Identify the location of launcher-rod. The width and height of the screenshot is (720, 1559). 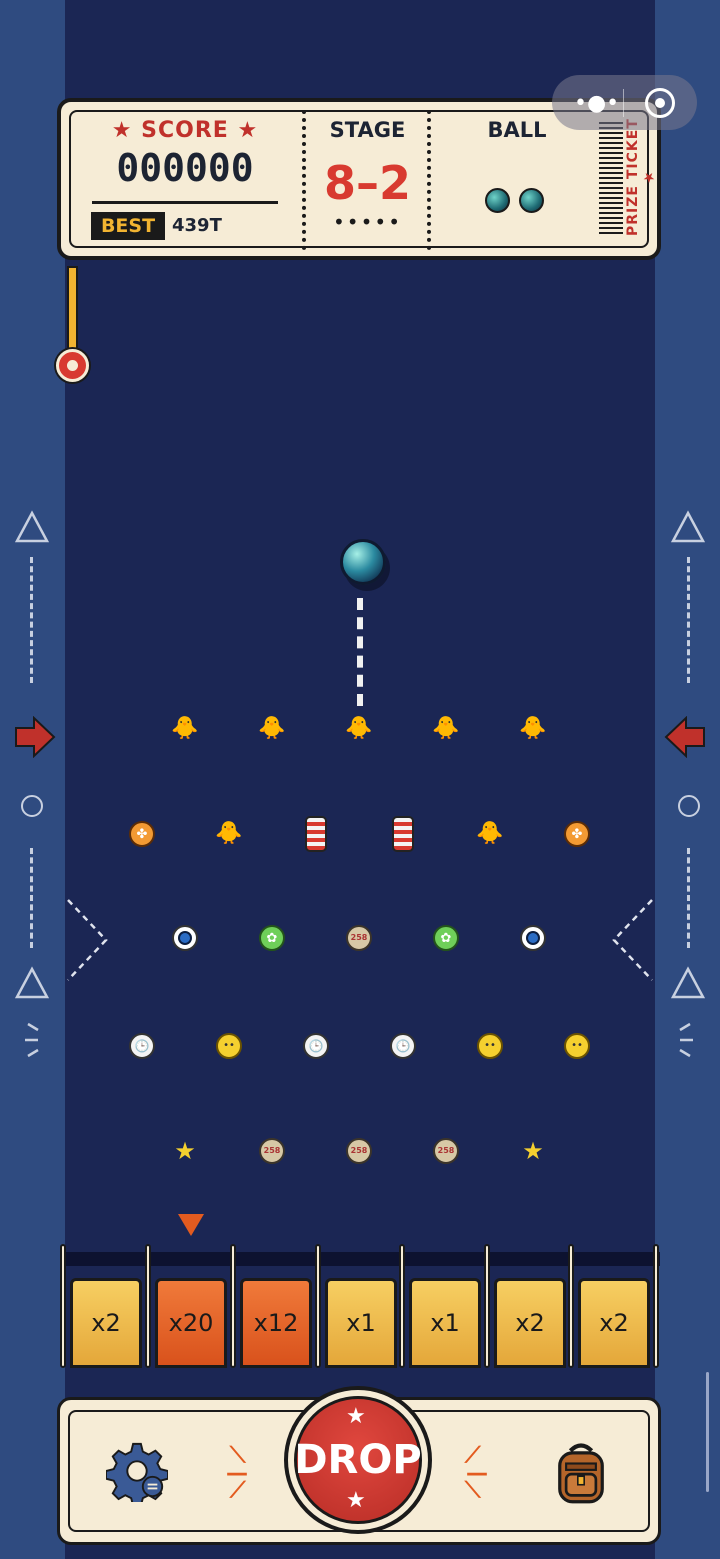
(72, 311).